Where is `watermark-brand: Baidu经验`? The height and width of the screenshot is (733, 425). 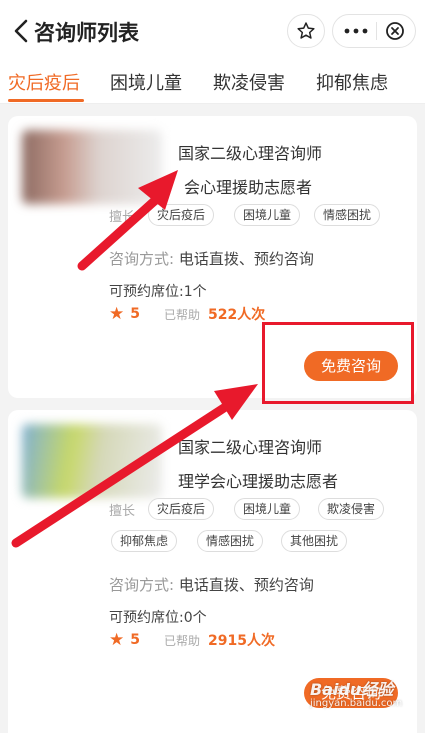
watermark-brand: Baidu经验 is located at coordinates (352, 689).